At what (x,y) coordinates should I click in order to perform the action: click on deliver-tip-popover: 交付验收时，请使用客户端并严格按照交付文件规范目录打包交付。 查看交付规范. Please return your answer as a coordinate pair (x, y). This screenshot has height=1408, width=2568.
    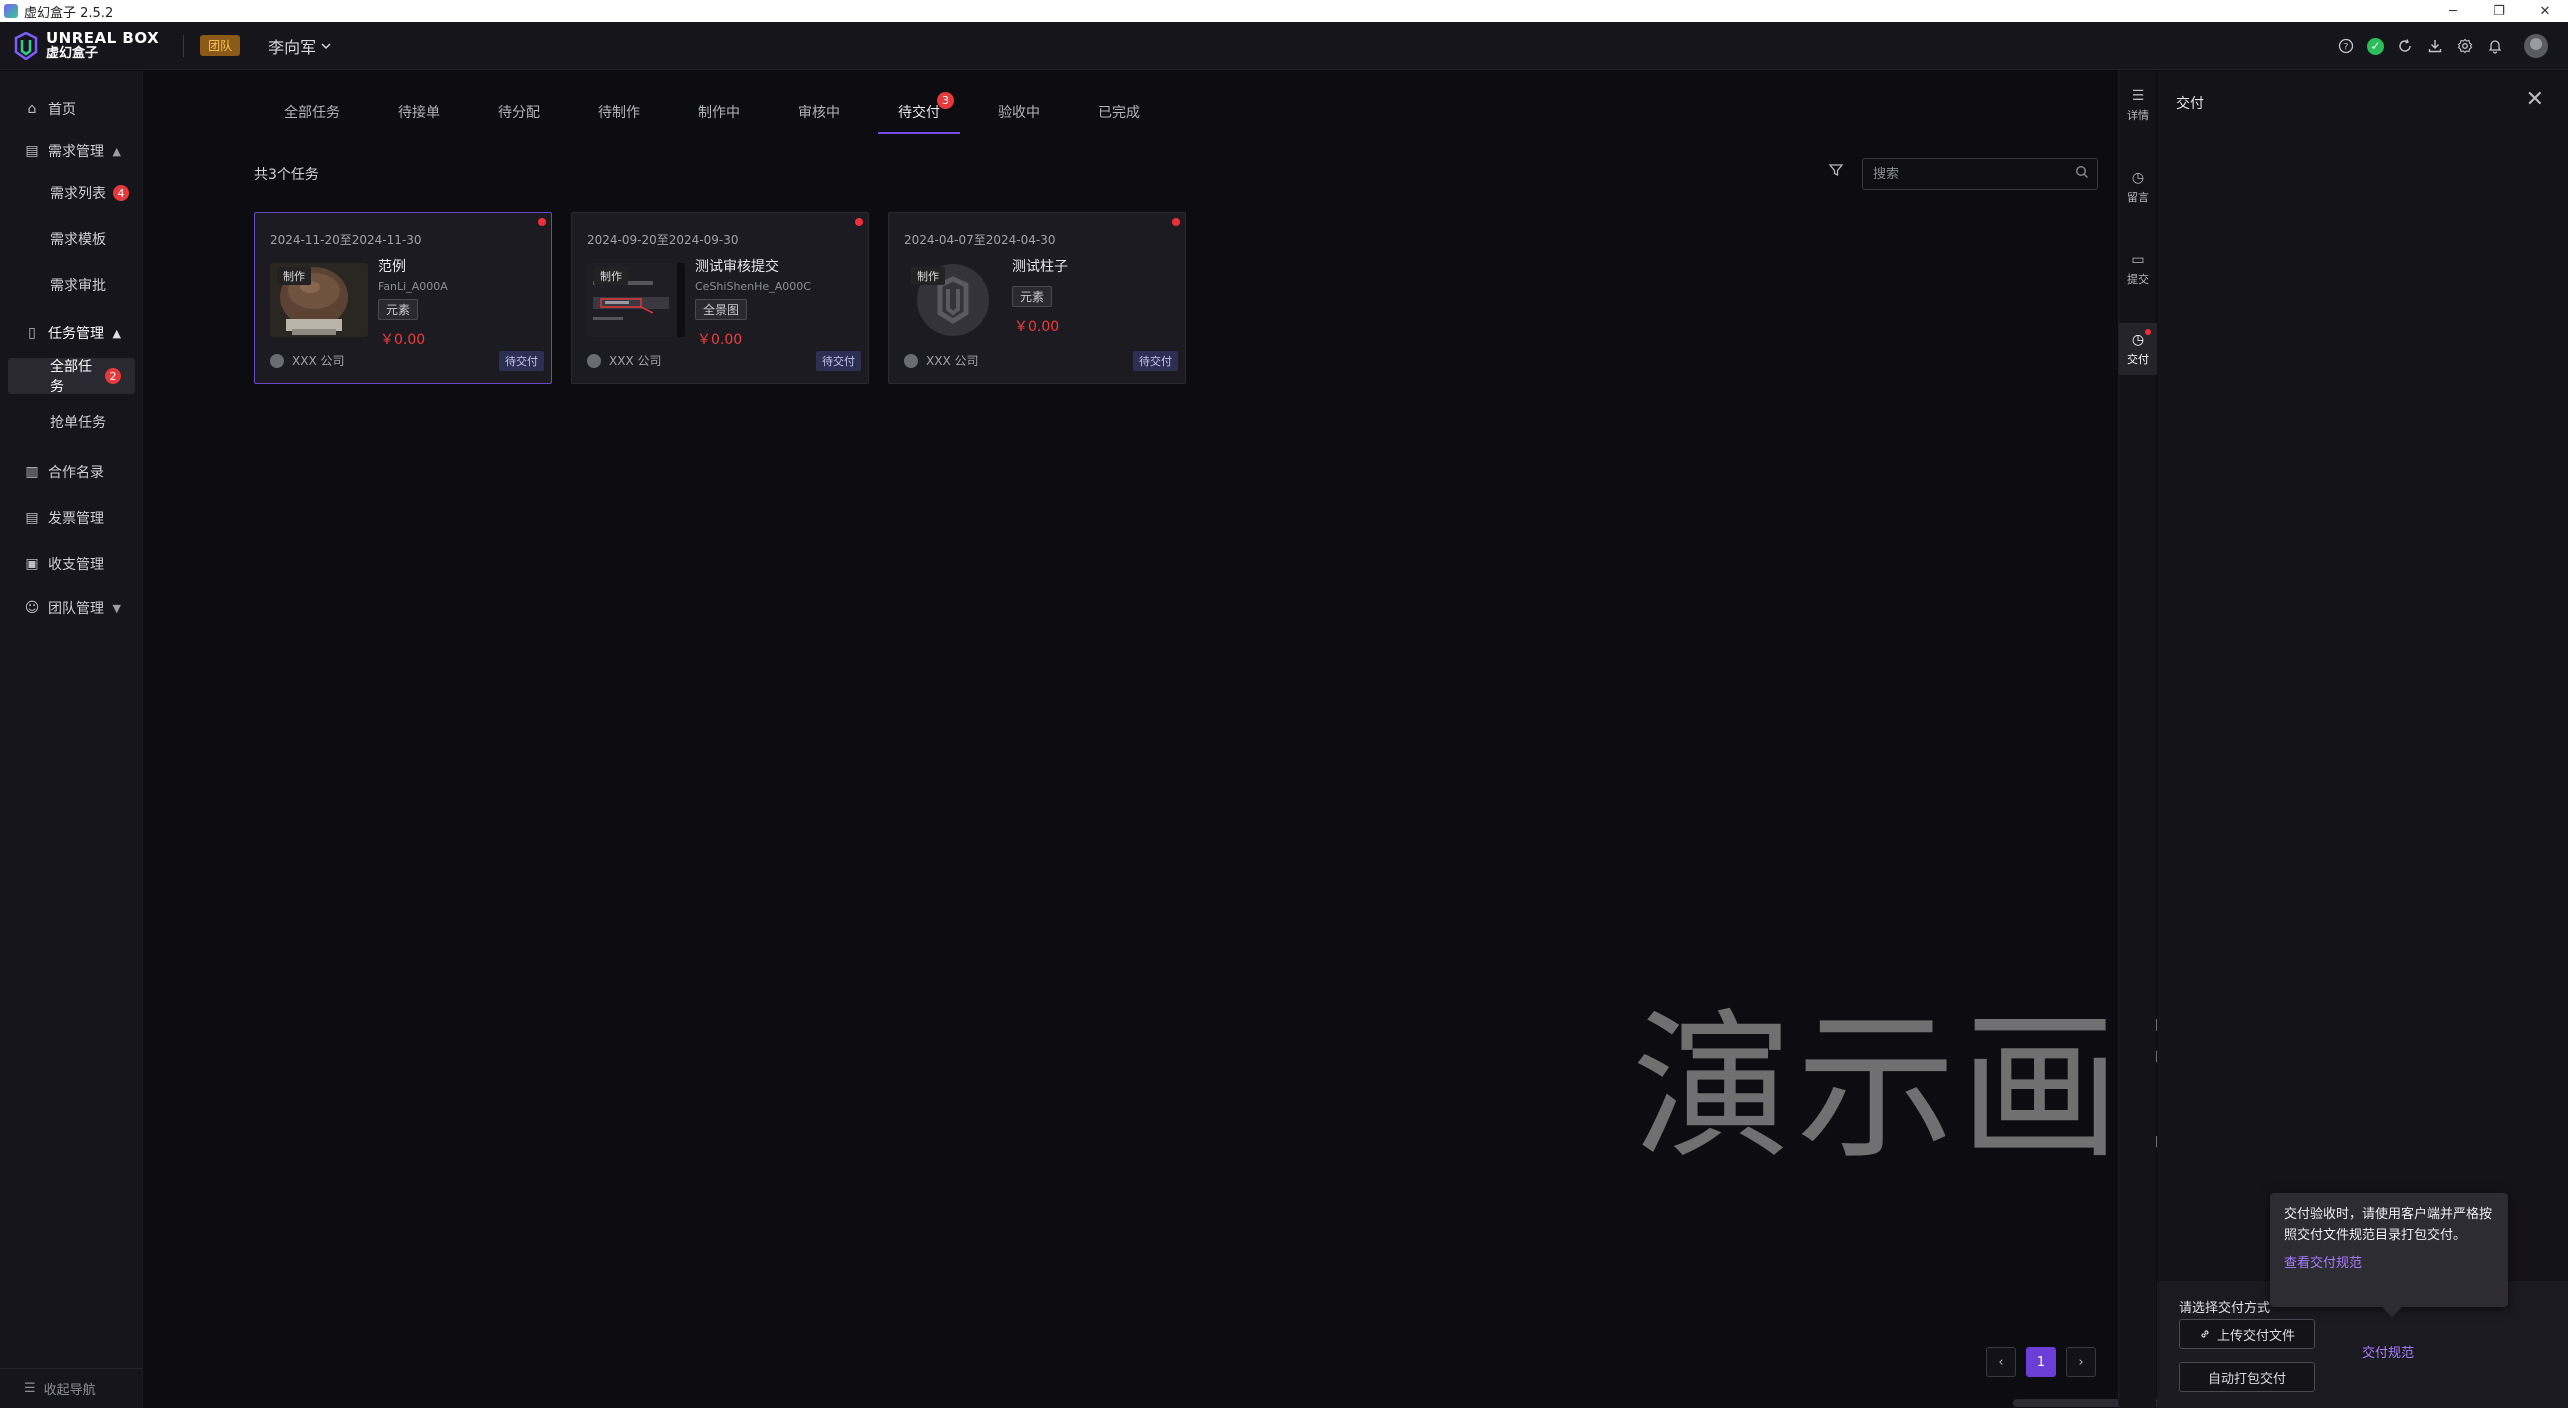
    Looking at the image, I should click on (2389, 1250).